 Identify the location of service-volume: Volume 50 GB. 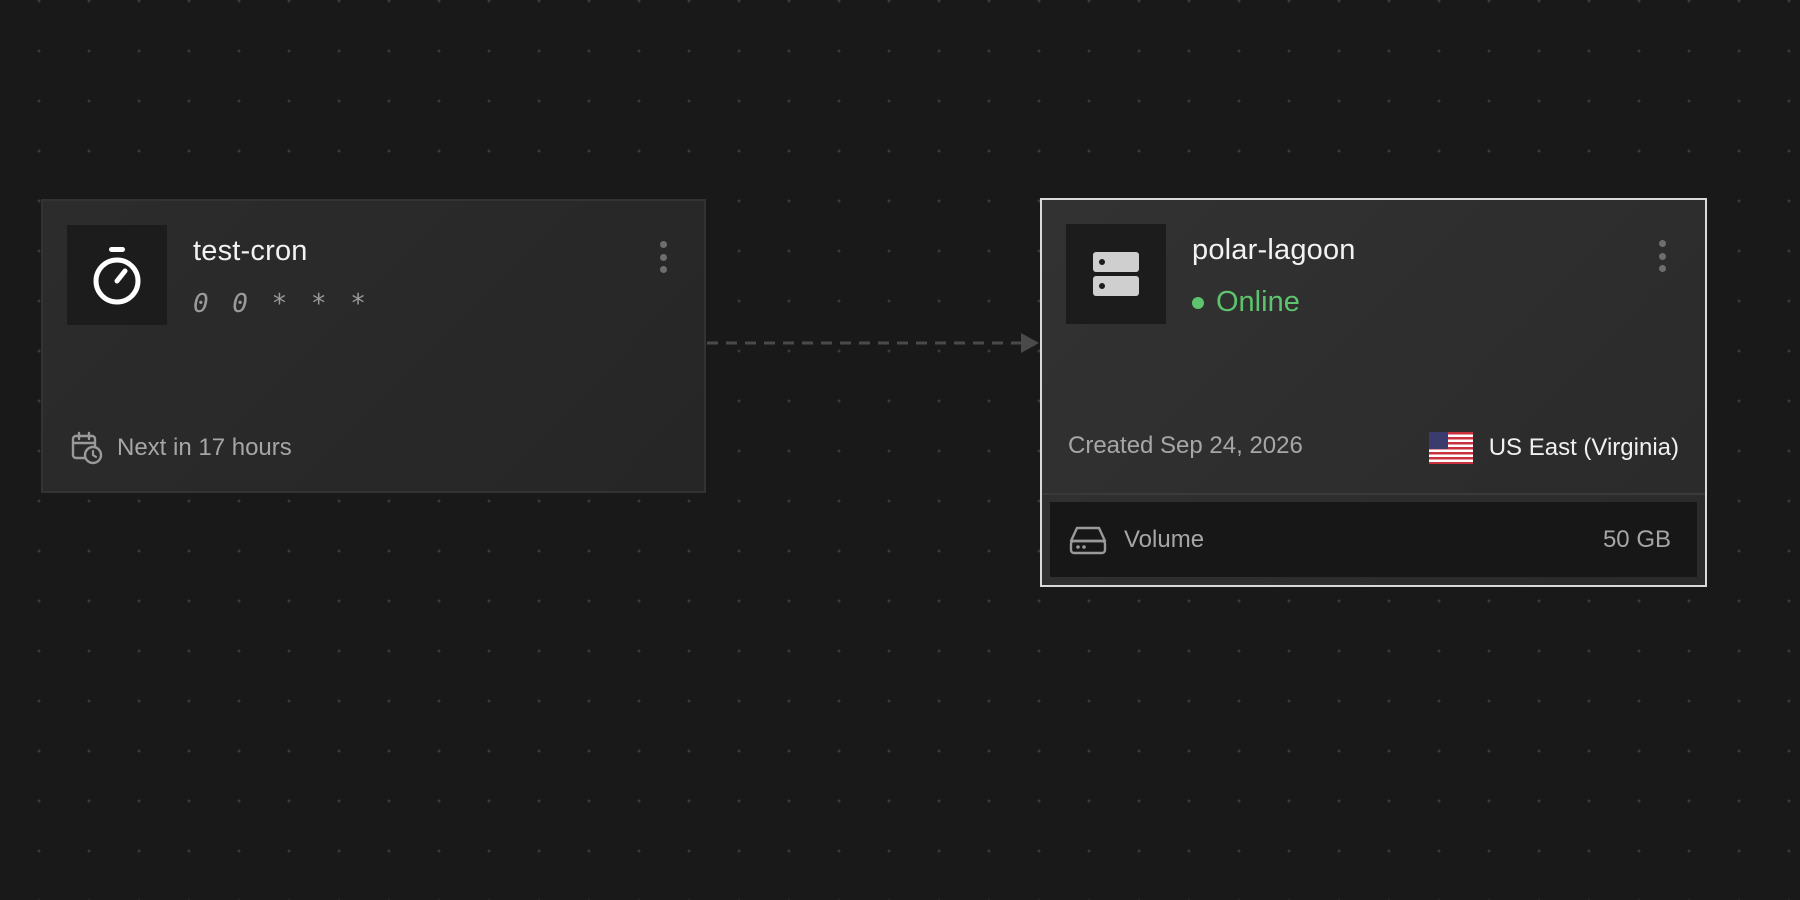
(1373, 539).